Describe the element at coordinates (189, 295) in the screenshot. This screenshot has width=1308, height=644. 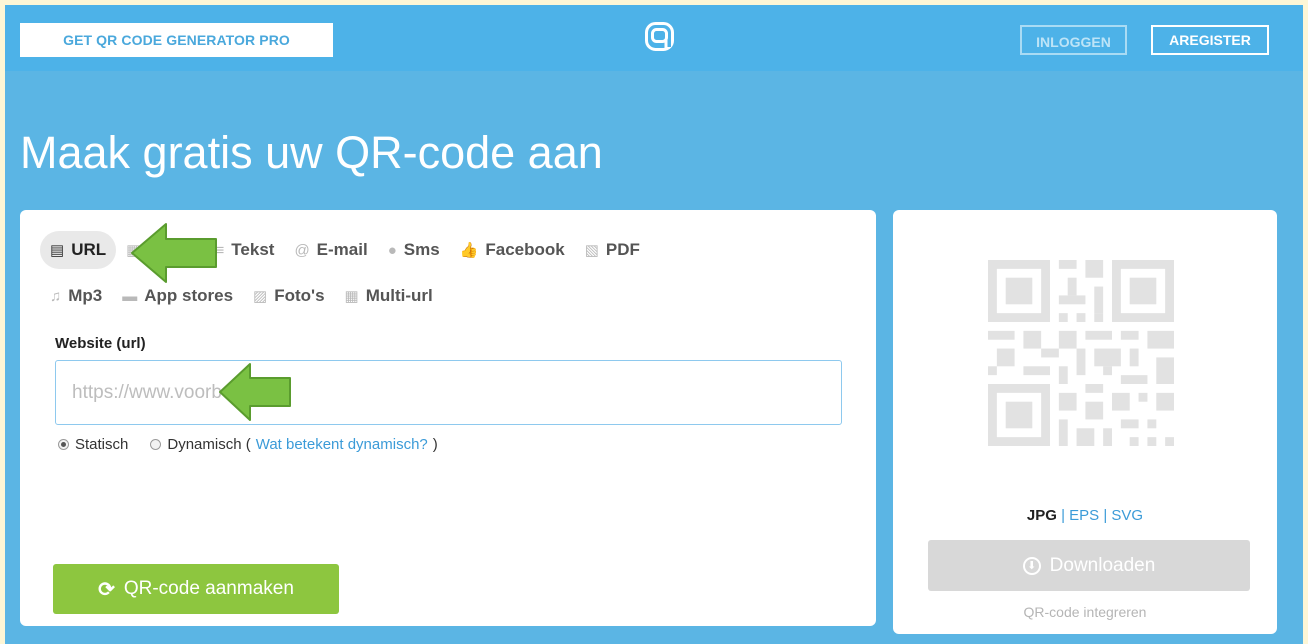
I see `tab-label: App stores` at that location.